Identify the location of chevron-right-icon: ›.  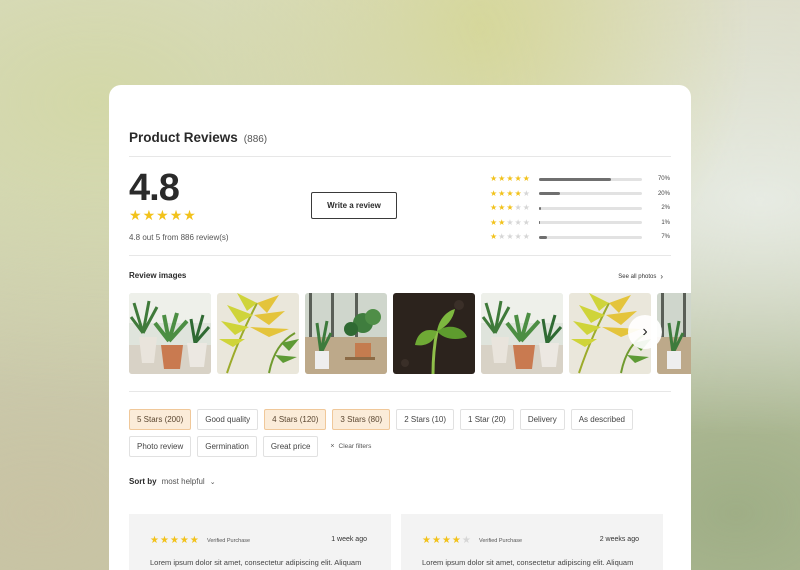
(645, 331).